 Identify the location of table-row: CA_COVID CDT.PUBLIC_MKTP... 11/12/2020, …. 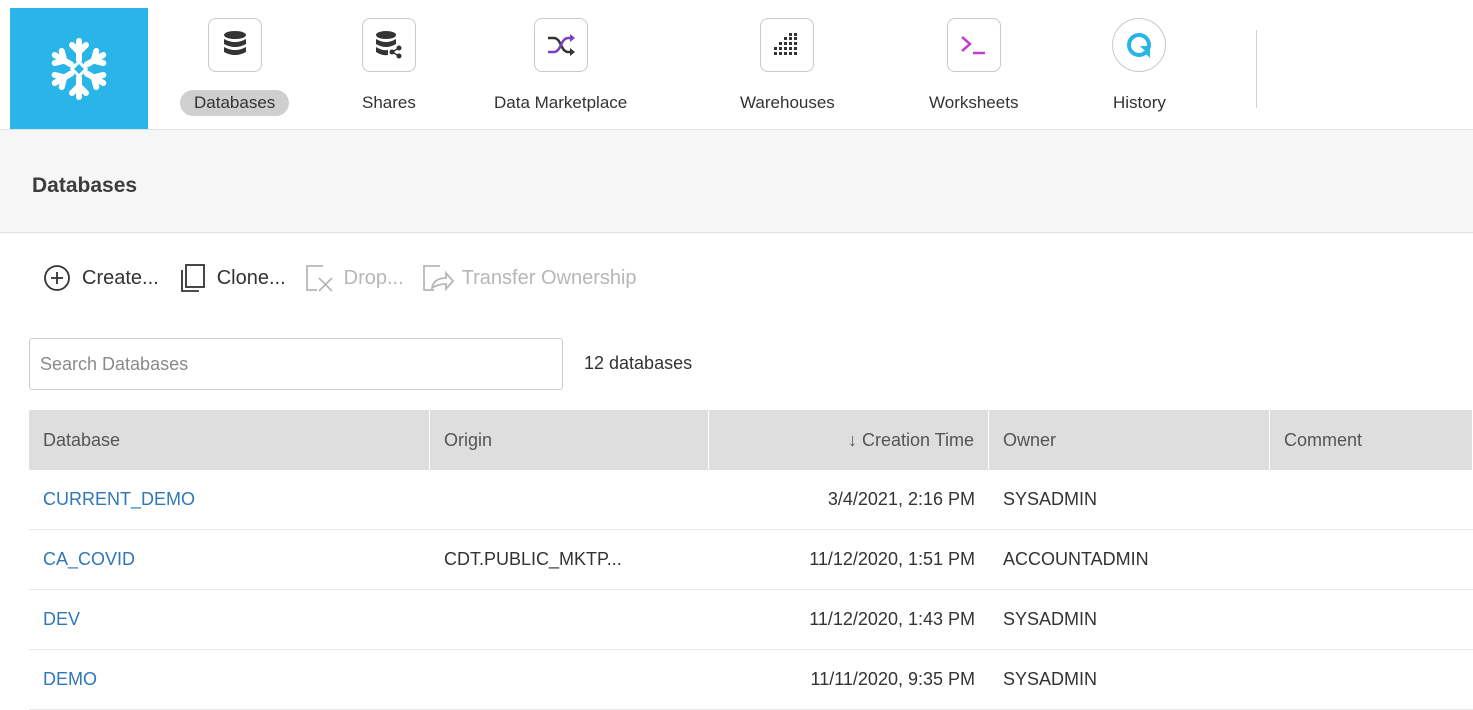
(751, 560).